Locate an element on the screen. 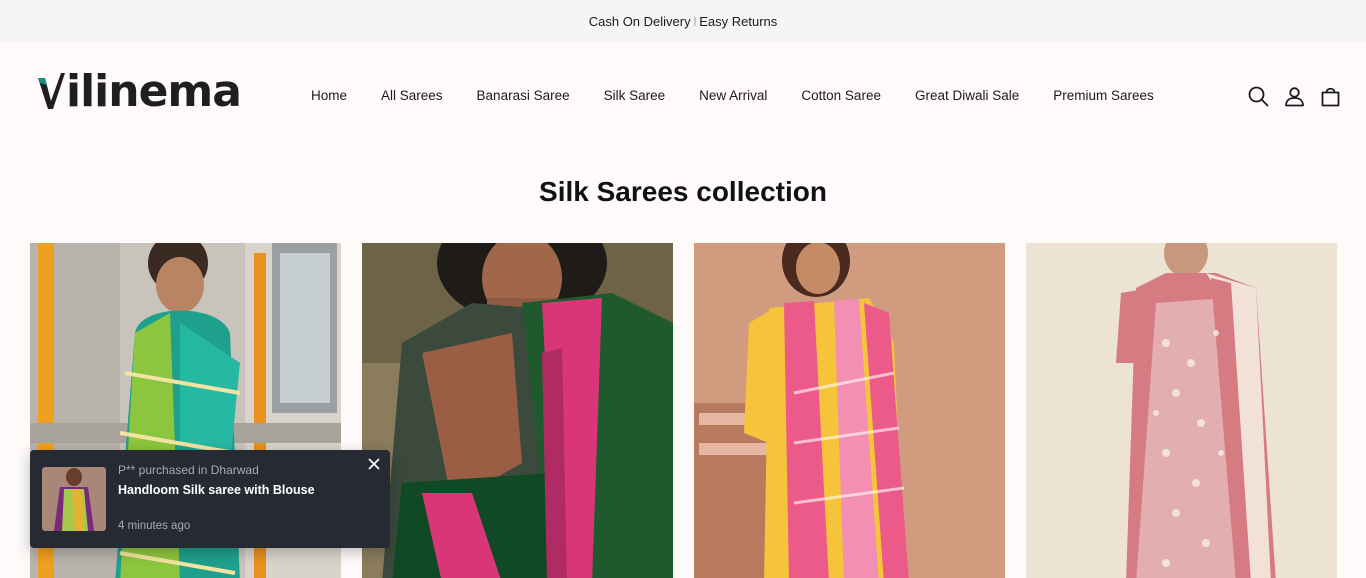 Image resolution: width=1366 pixels, height=578 pixels. notification-time: 4 minutes ago is located at coordinates (154, 526).